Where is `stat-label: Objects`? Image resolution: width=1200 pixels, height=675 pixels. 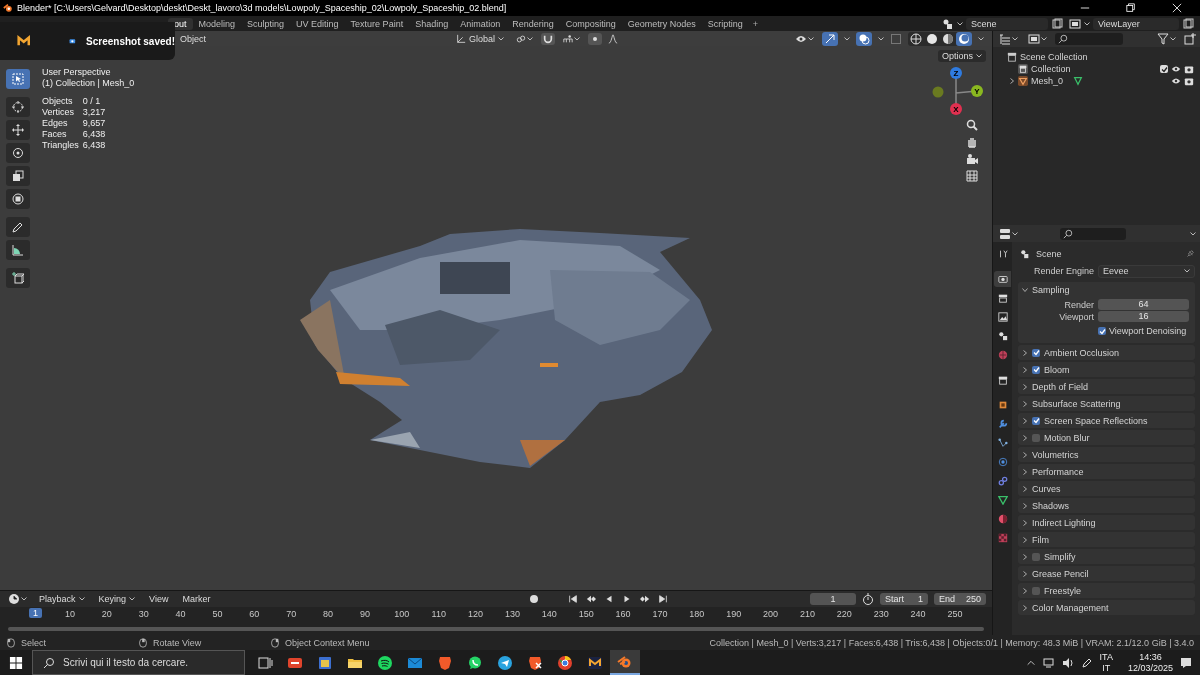
stat-label: Objects is located at coordinates (58, 101).